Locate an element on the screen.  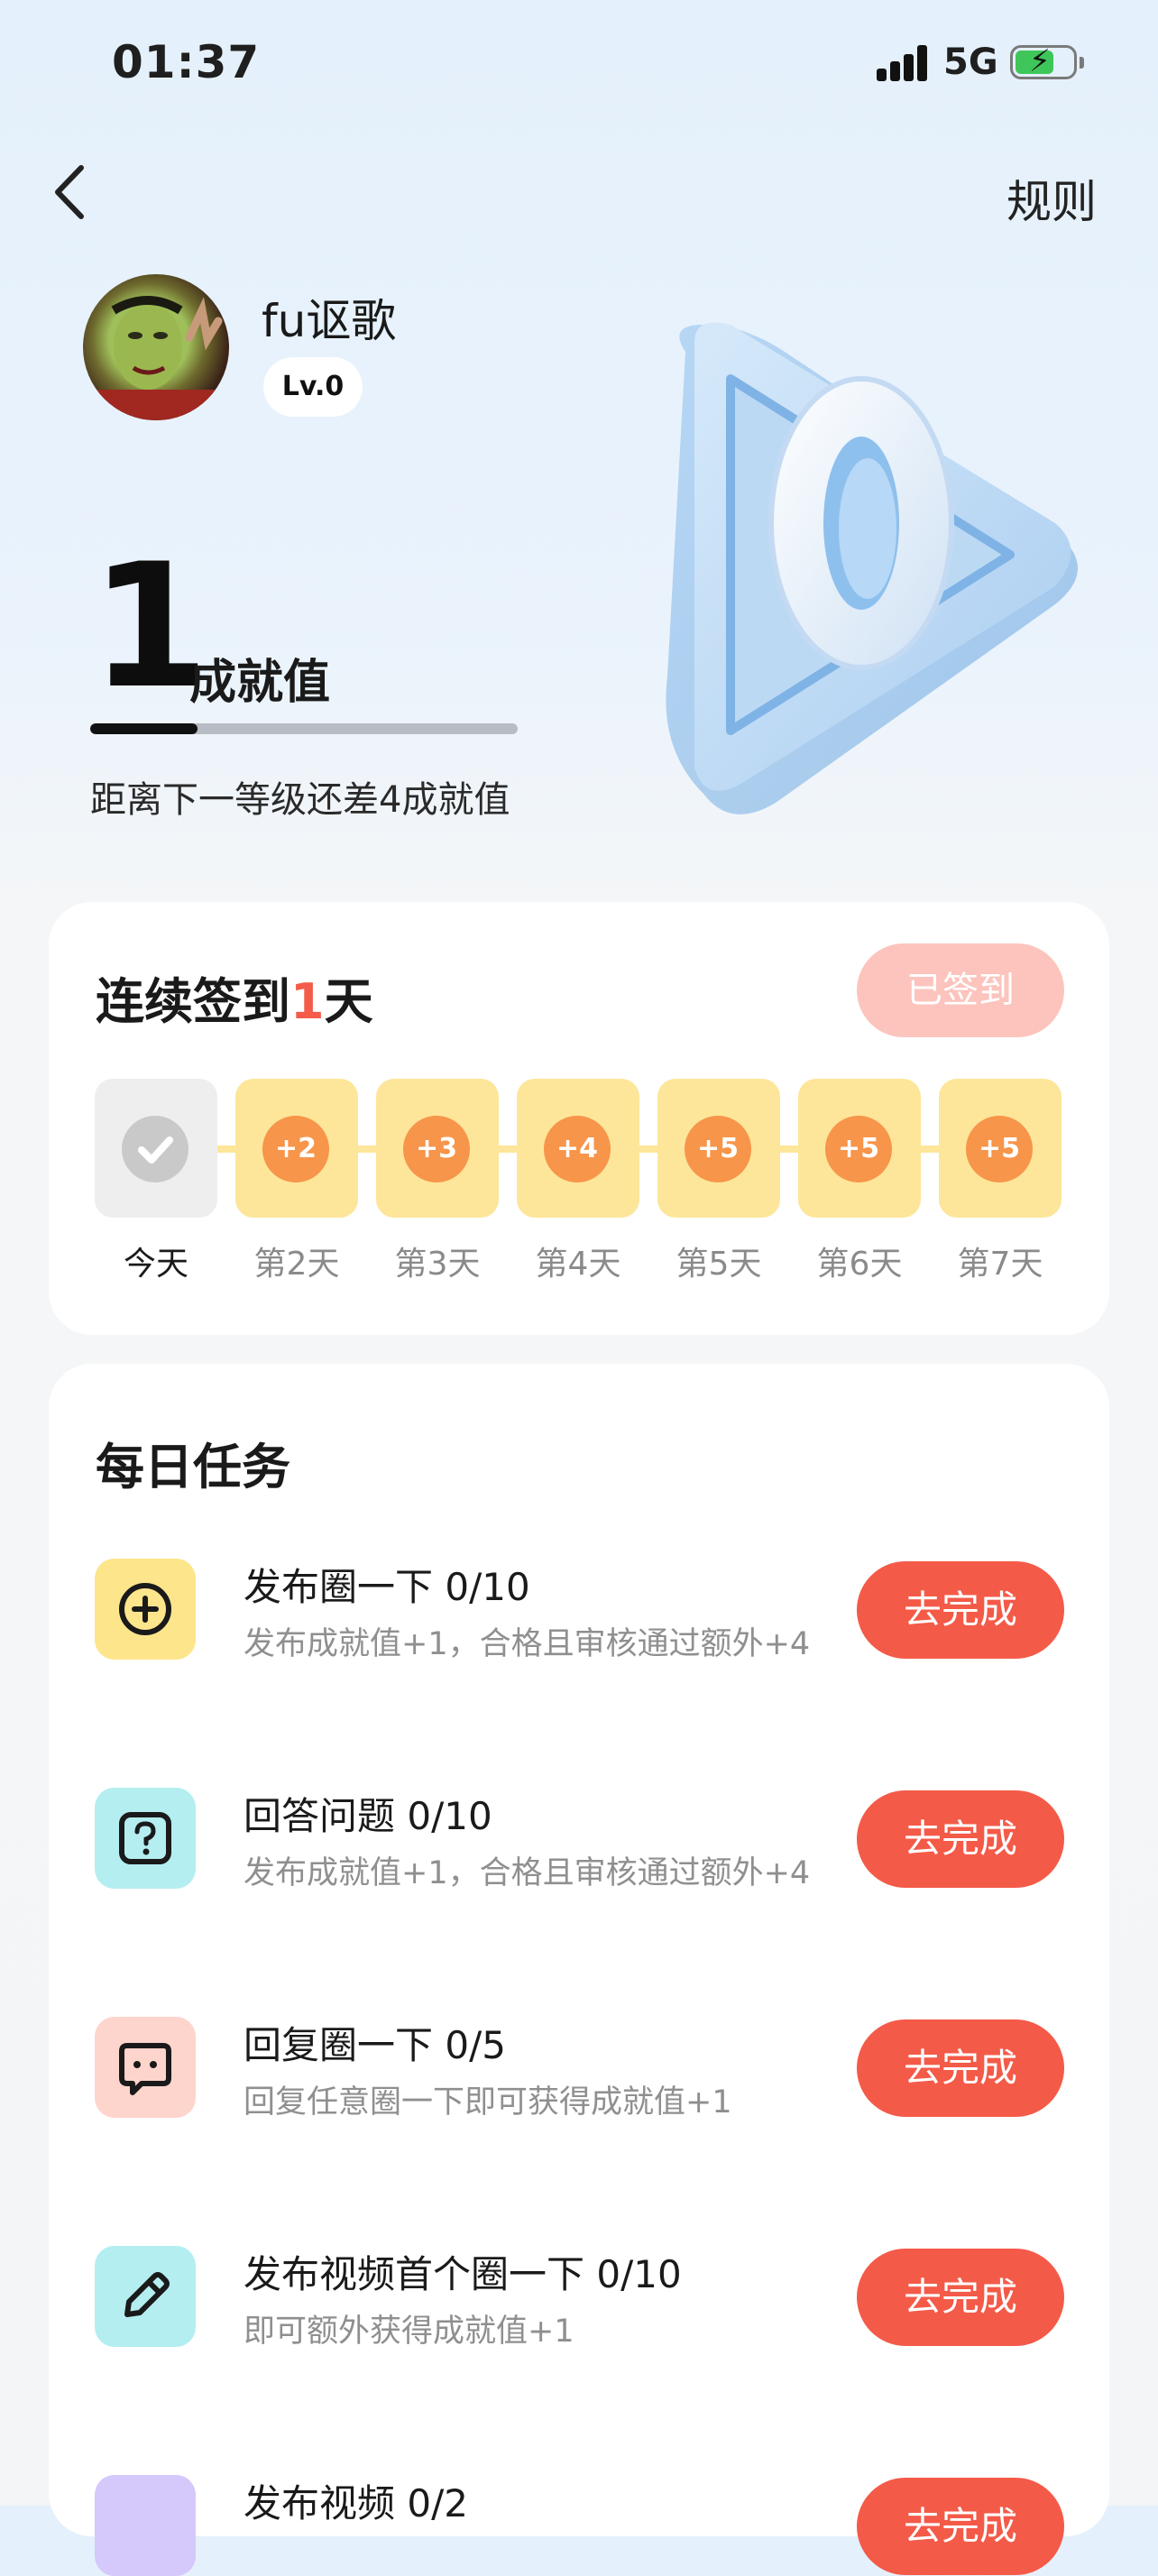
level-progress-bar is located at coordinates (304, 728).